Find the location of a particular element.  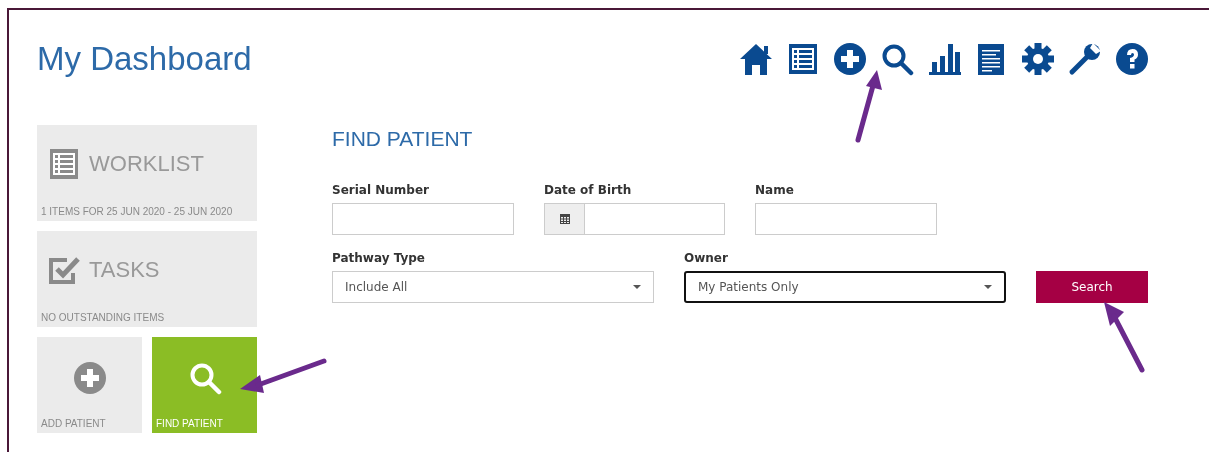

field-label: Serial Number is located at coordinates (381, 190).